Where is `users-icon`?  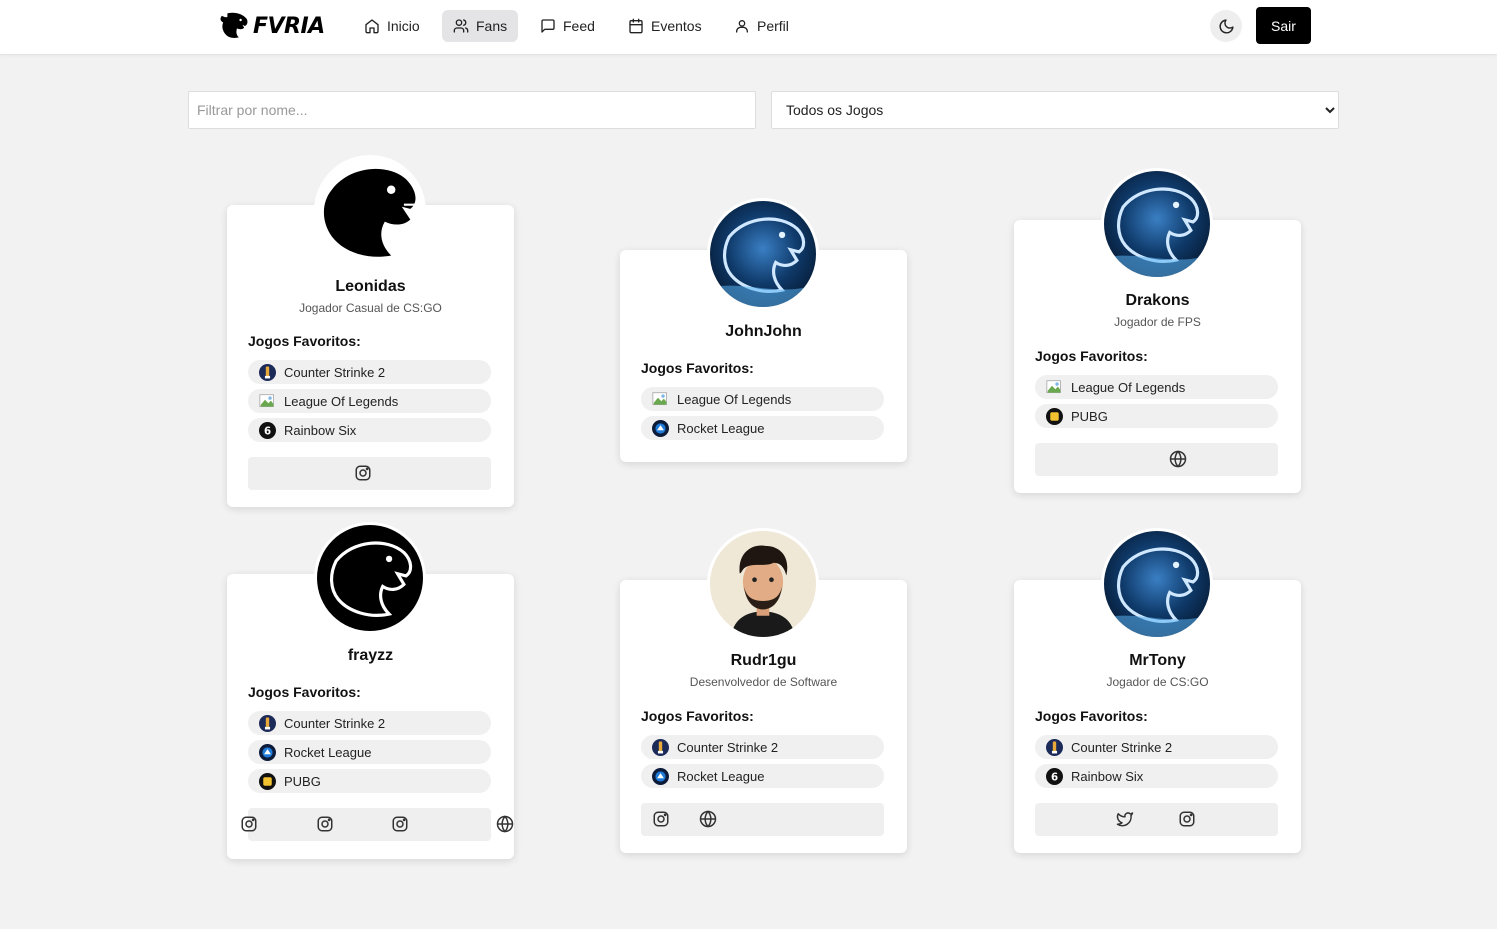
users-icon is located at coordinates (461, 26).